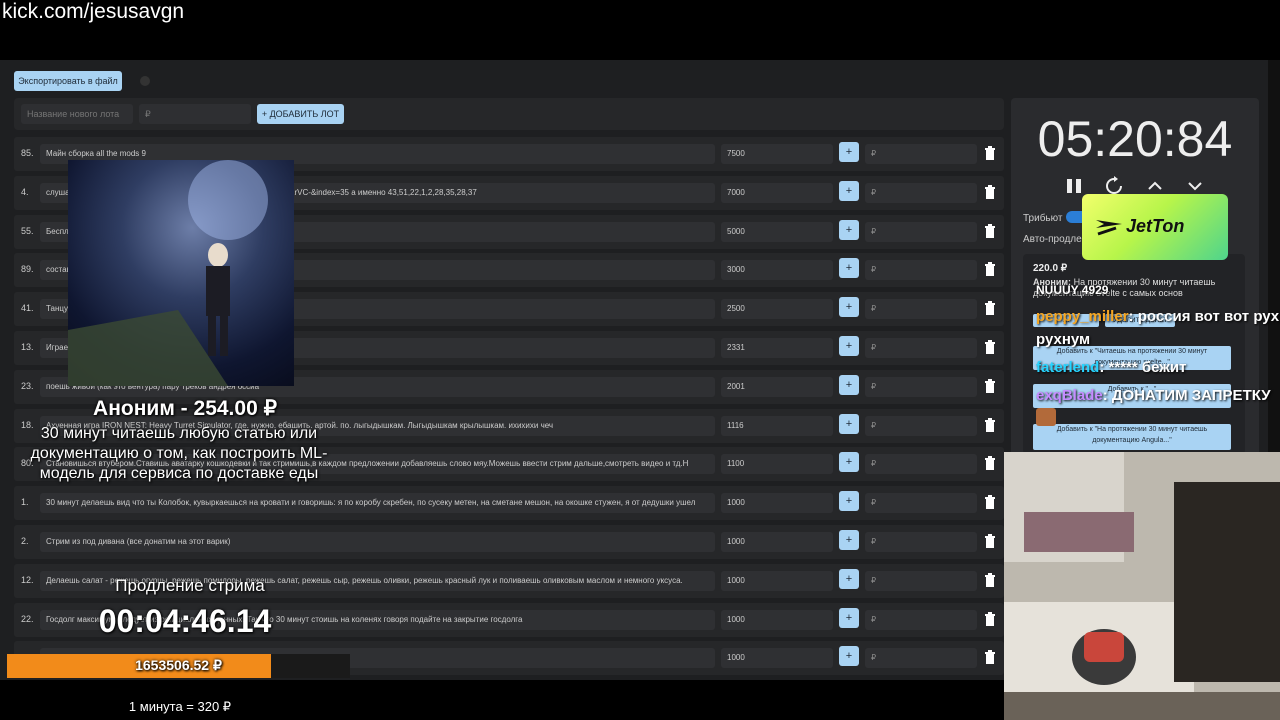 The image size is (1280, 720). Describe the element at coordinates (777, 387) in the screenshot. I see `lot-price-field: 2001` at that location.